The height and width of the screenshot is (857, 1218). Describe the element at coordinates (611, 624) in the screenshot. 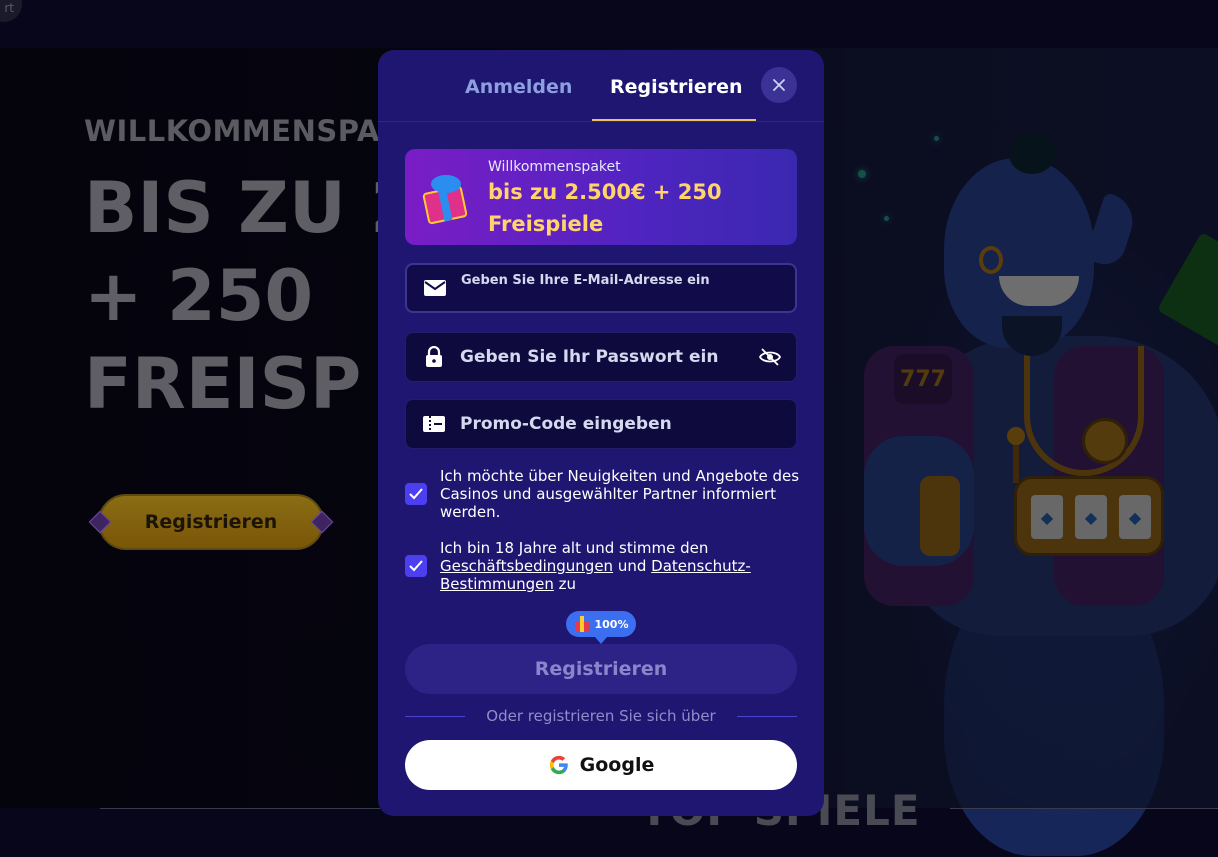

I see `bonus-progress-label: 100%` at that location.